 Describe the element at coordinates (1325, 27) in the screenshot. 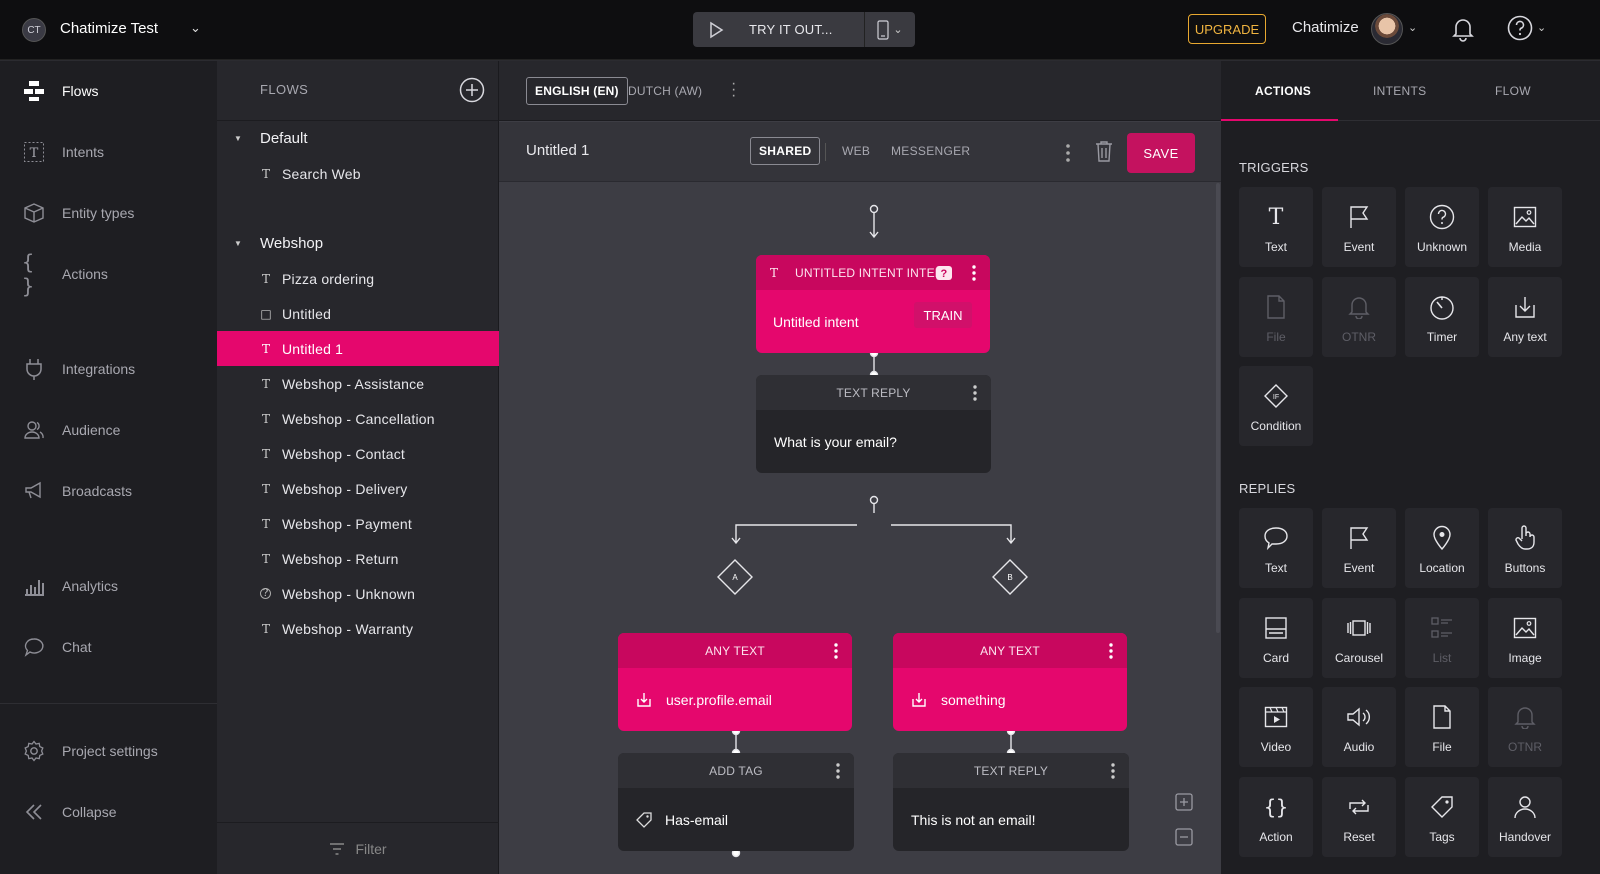

I see `user-name: Chatimize` at that location.